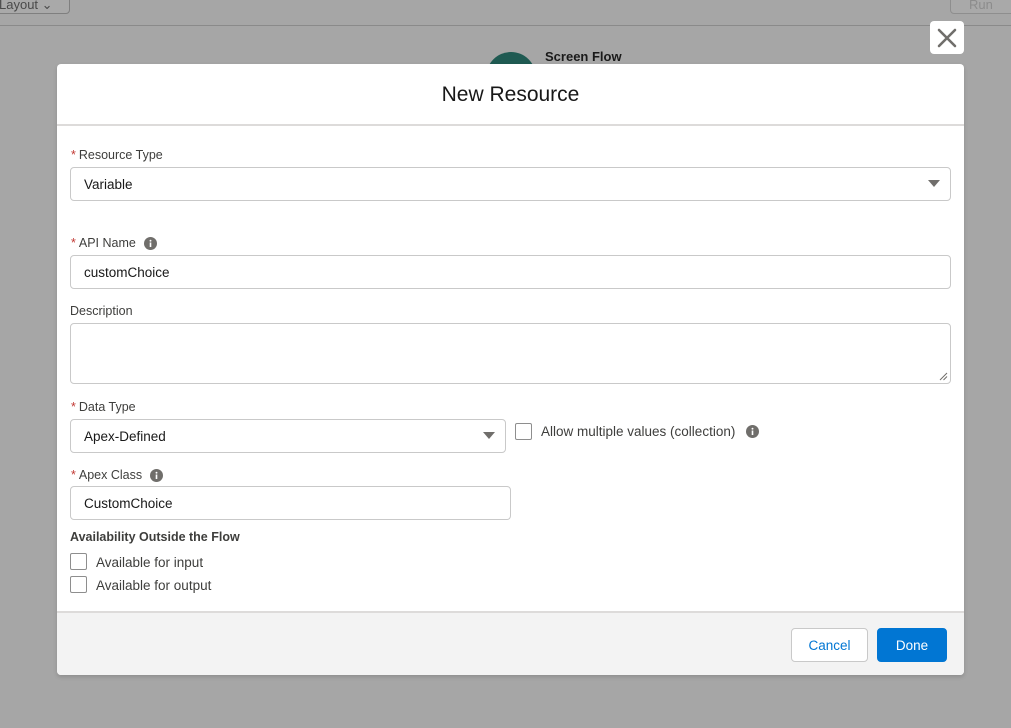 The height and width of the screenshot is (728, 1011). I want to click on resize-handle-icon, so click(943, 376).